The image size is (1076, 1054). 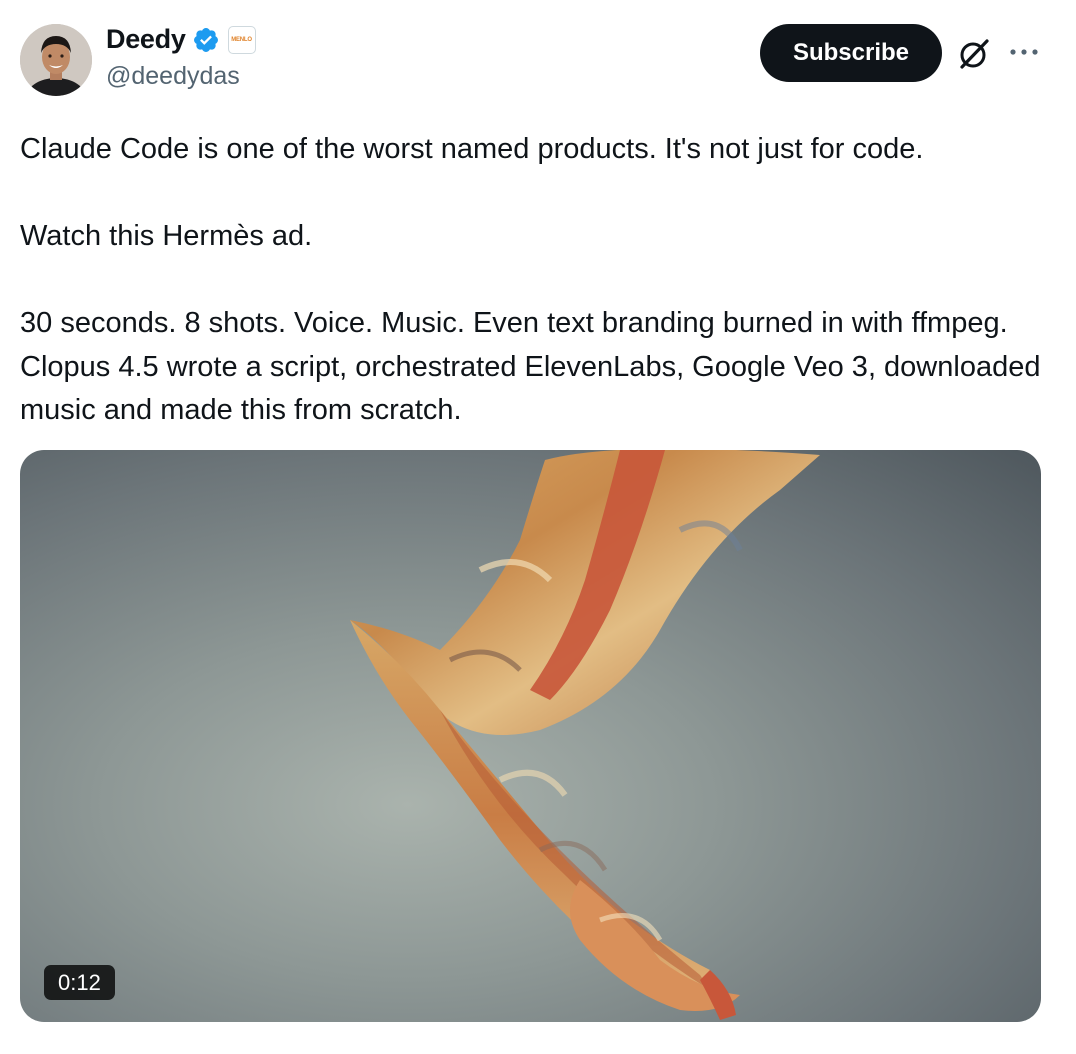 I want to click on display-name: Deedy, so click(x=146, y=39).